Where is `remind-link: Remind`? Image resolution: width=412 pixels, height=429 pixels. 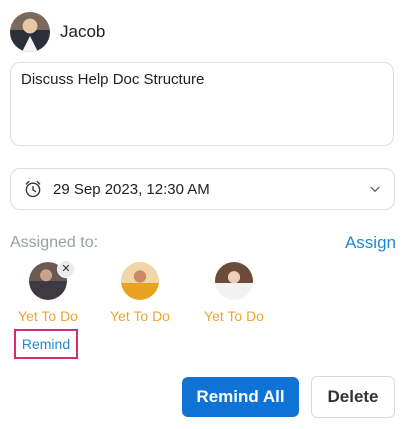
remind-link: Remind is located at coordinates (46, 344).